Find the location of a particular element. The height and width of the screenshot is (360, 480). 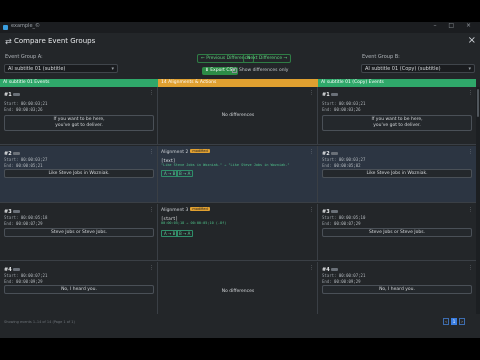

group-a-value: AI subtitle 01 (subtitle) is located at coordinates (37, 69).